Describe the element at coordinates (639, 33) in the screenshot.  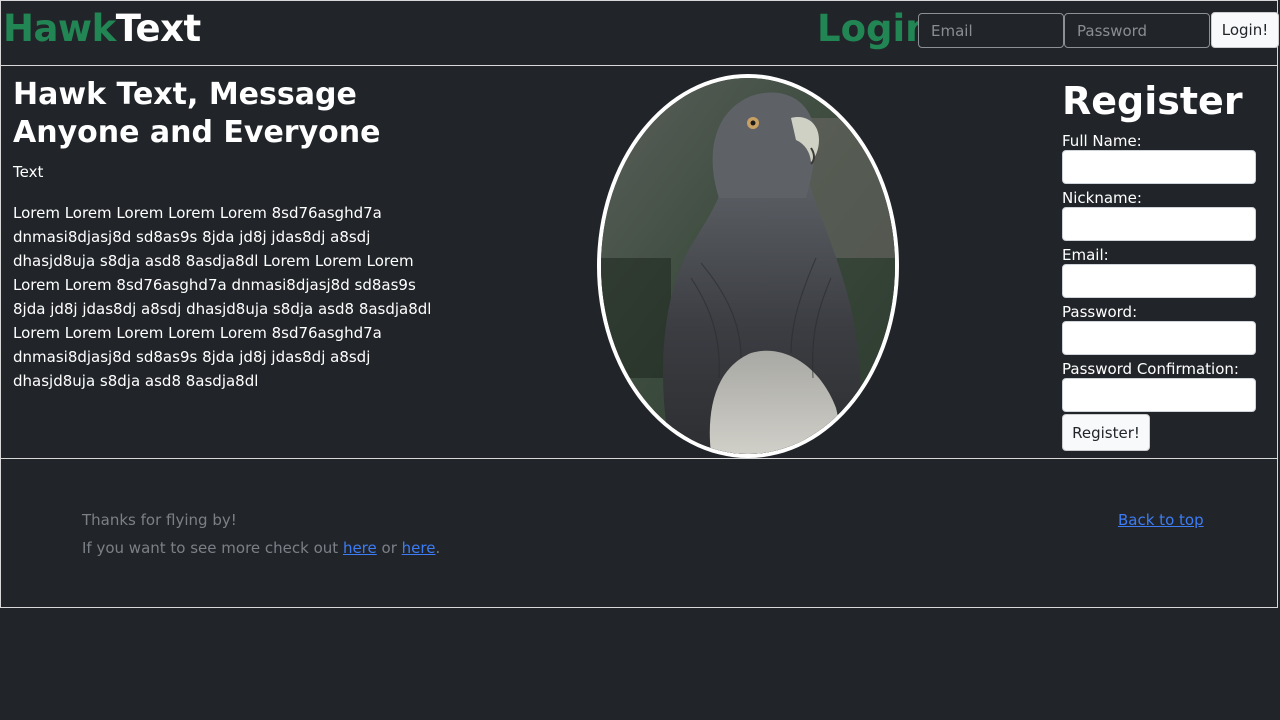
I see `top-navbar: HawkText Login Login!` at that location.